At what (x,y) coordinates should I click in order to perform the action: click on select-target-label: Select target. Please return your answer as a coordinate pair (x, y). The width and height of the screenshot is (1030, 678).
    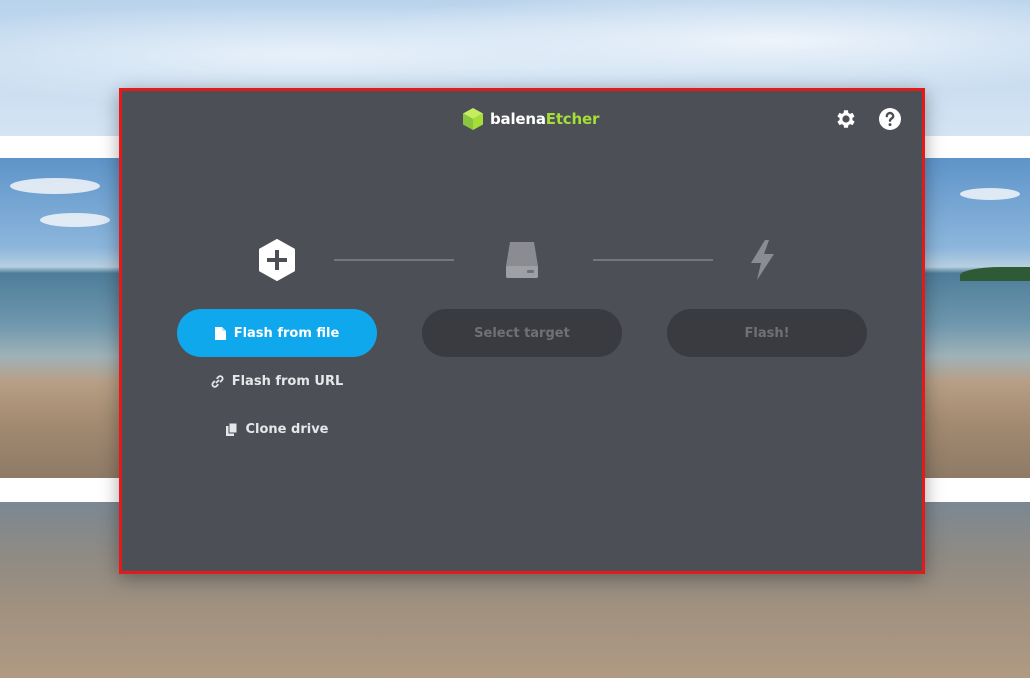
    Looking at the image, I should click on (522, 333).